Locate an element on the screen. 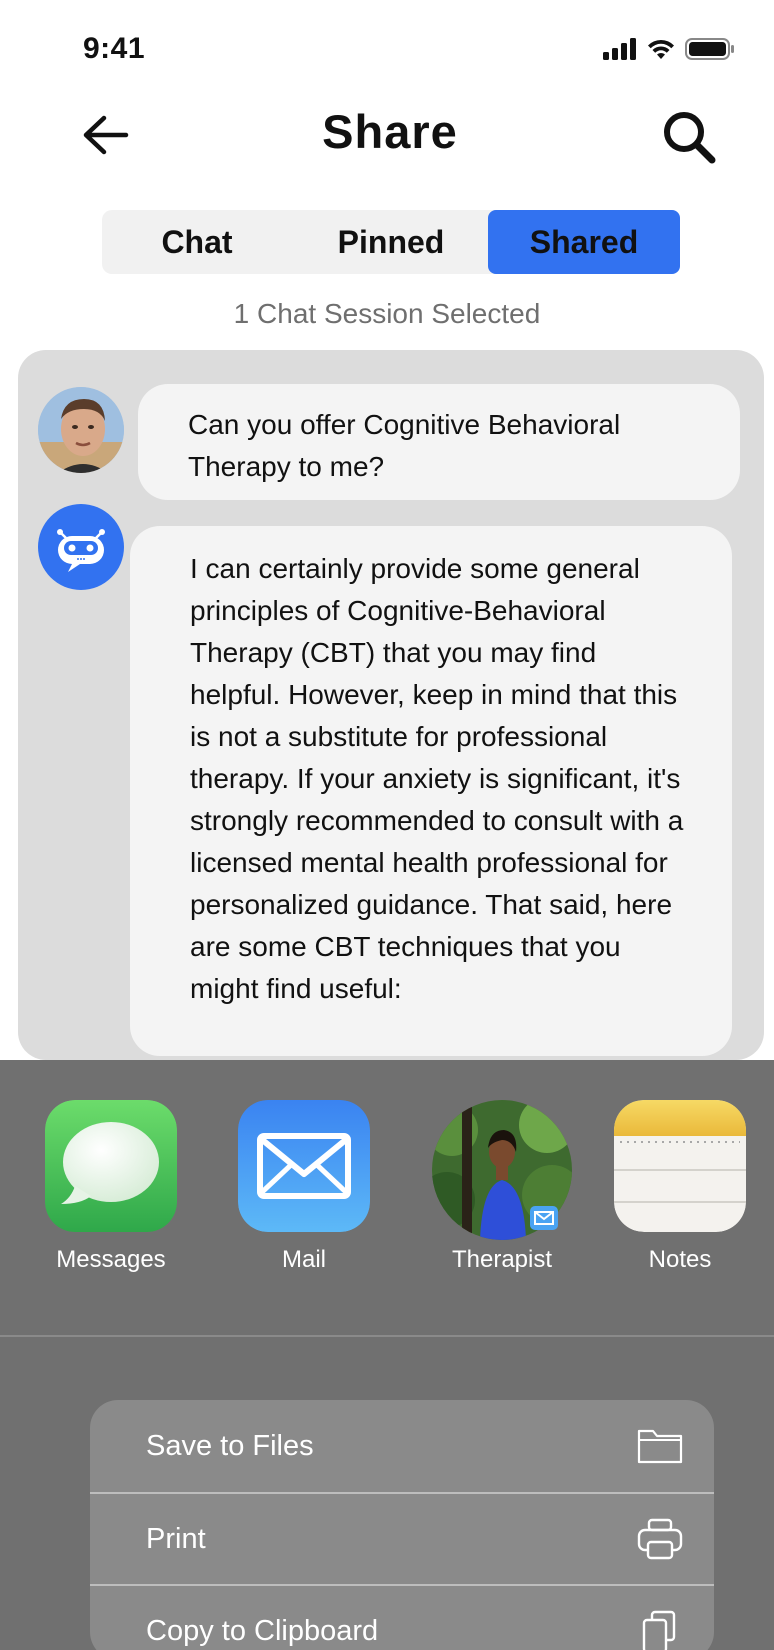 The width and height of the screenshot is (774, 1650). action-label: Save to Files is located at coordinates (230, 1445).